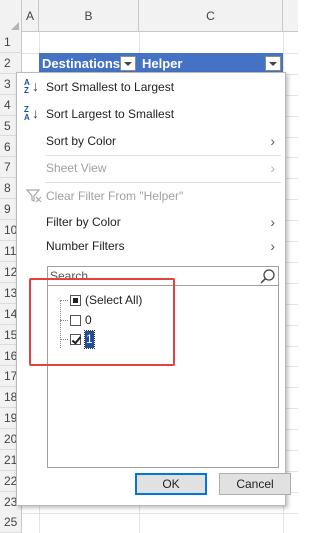 This screenshot has height=533, width=320. What do you see at coordinates (81, 141) in the screenshot?
I see `sort-by-color-label: Sort by Color` at bounding box center [81, 141].